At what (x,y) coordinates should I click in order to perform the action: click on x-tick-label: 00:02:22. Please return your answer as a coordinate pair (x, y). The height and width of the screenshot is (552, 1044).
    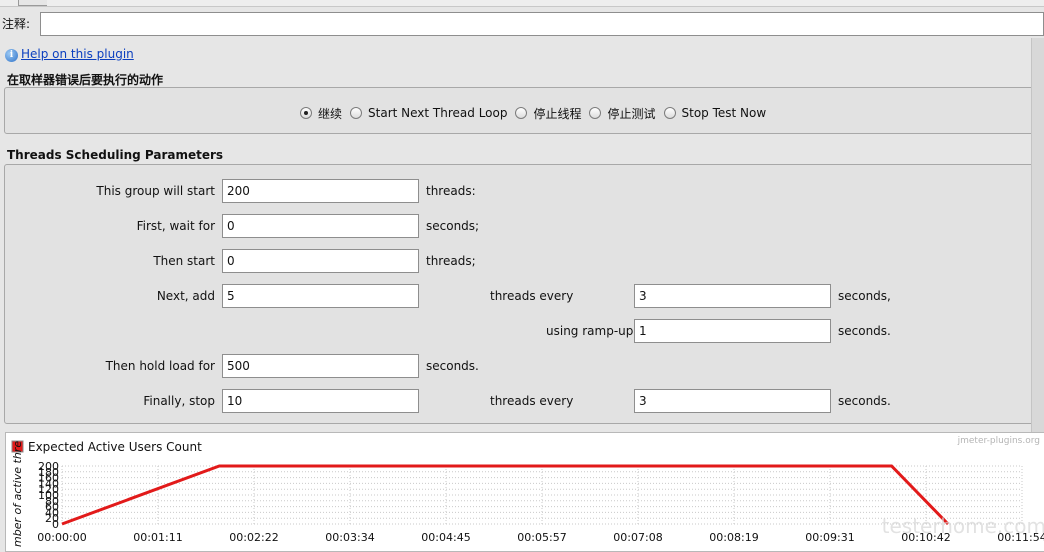
    Looking at the image, I should click on (253, 537).